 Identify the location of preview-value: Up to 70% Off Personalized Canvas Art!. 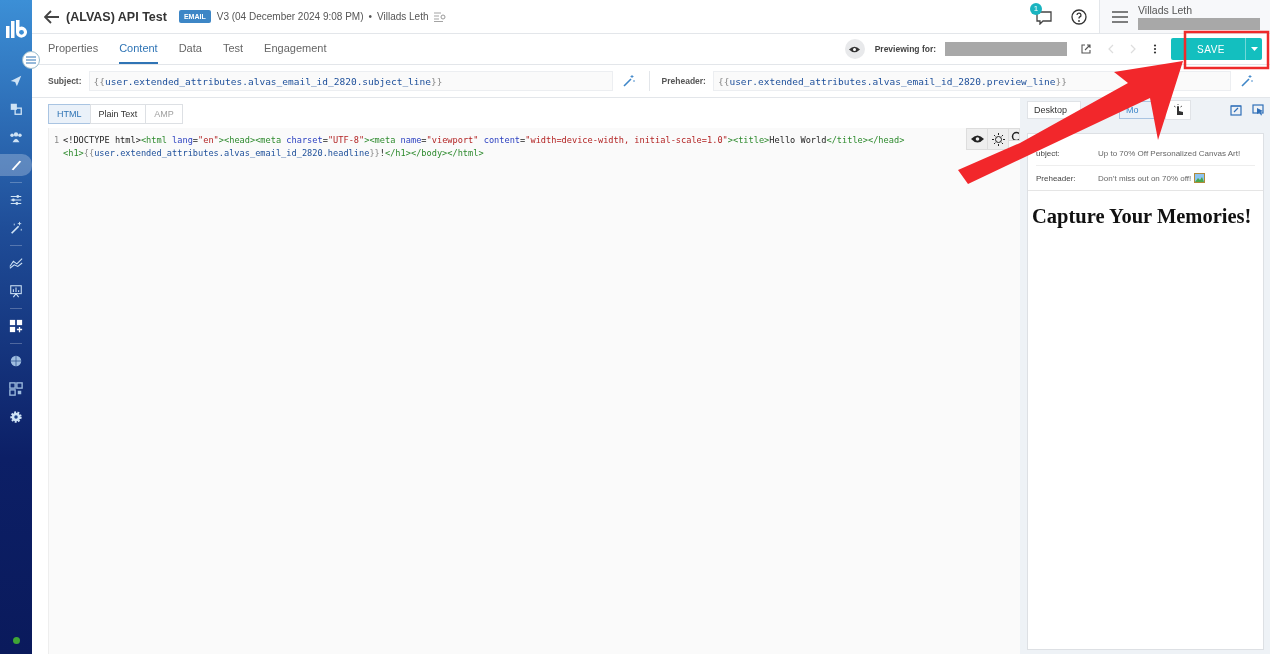
(1169, 153).